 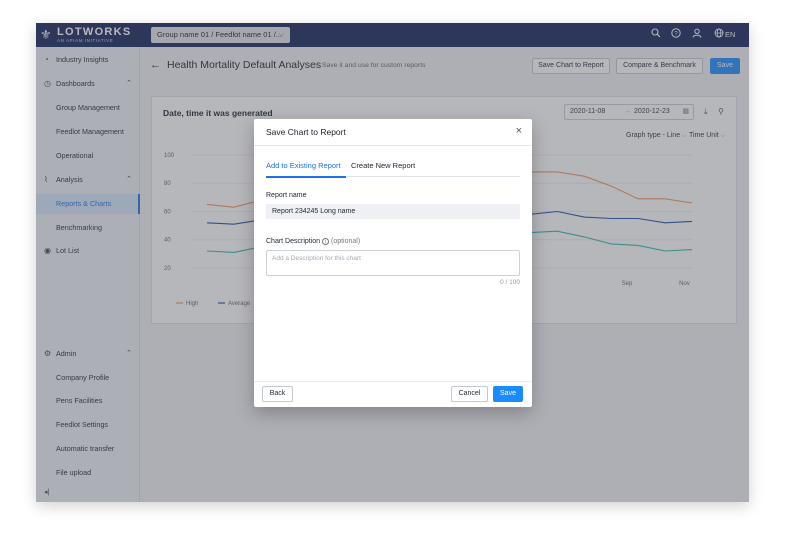 What do you see at coordinates (383, 166) in the screenshot?
I see `tab-create-new-report: Create New Report` at bounding box center [383, 166].